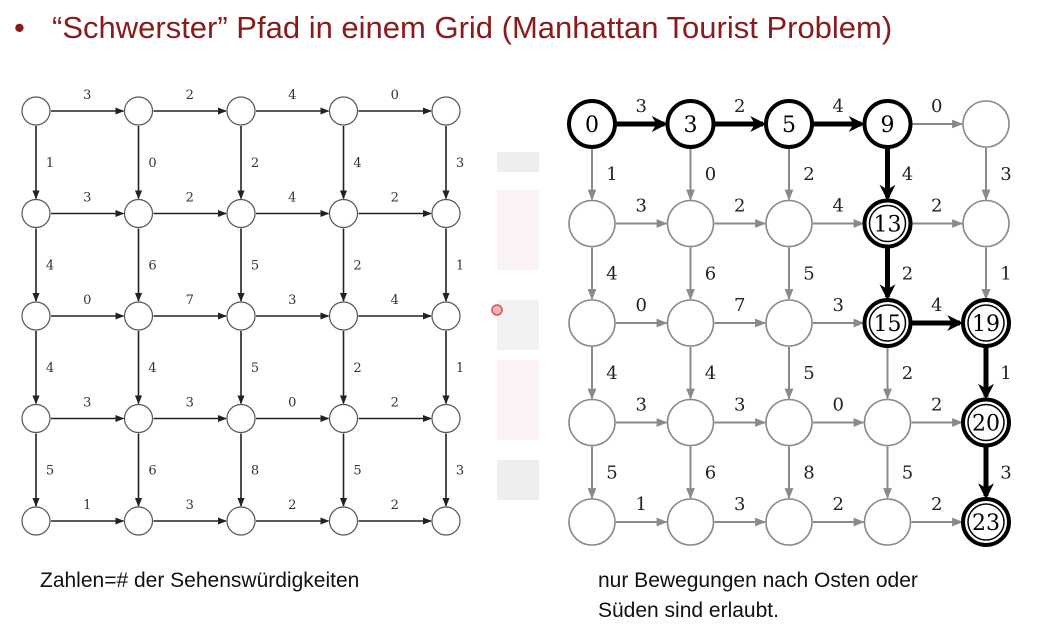 This screenshot has height=635, width=1058. Describe the element at coordinates (739, 305) in the screenshot. I see `edge-weight-east: 7` at that location.